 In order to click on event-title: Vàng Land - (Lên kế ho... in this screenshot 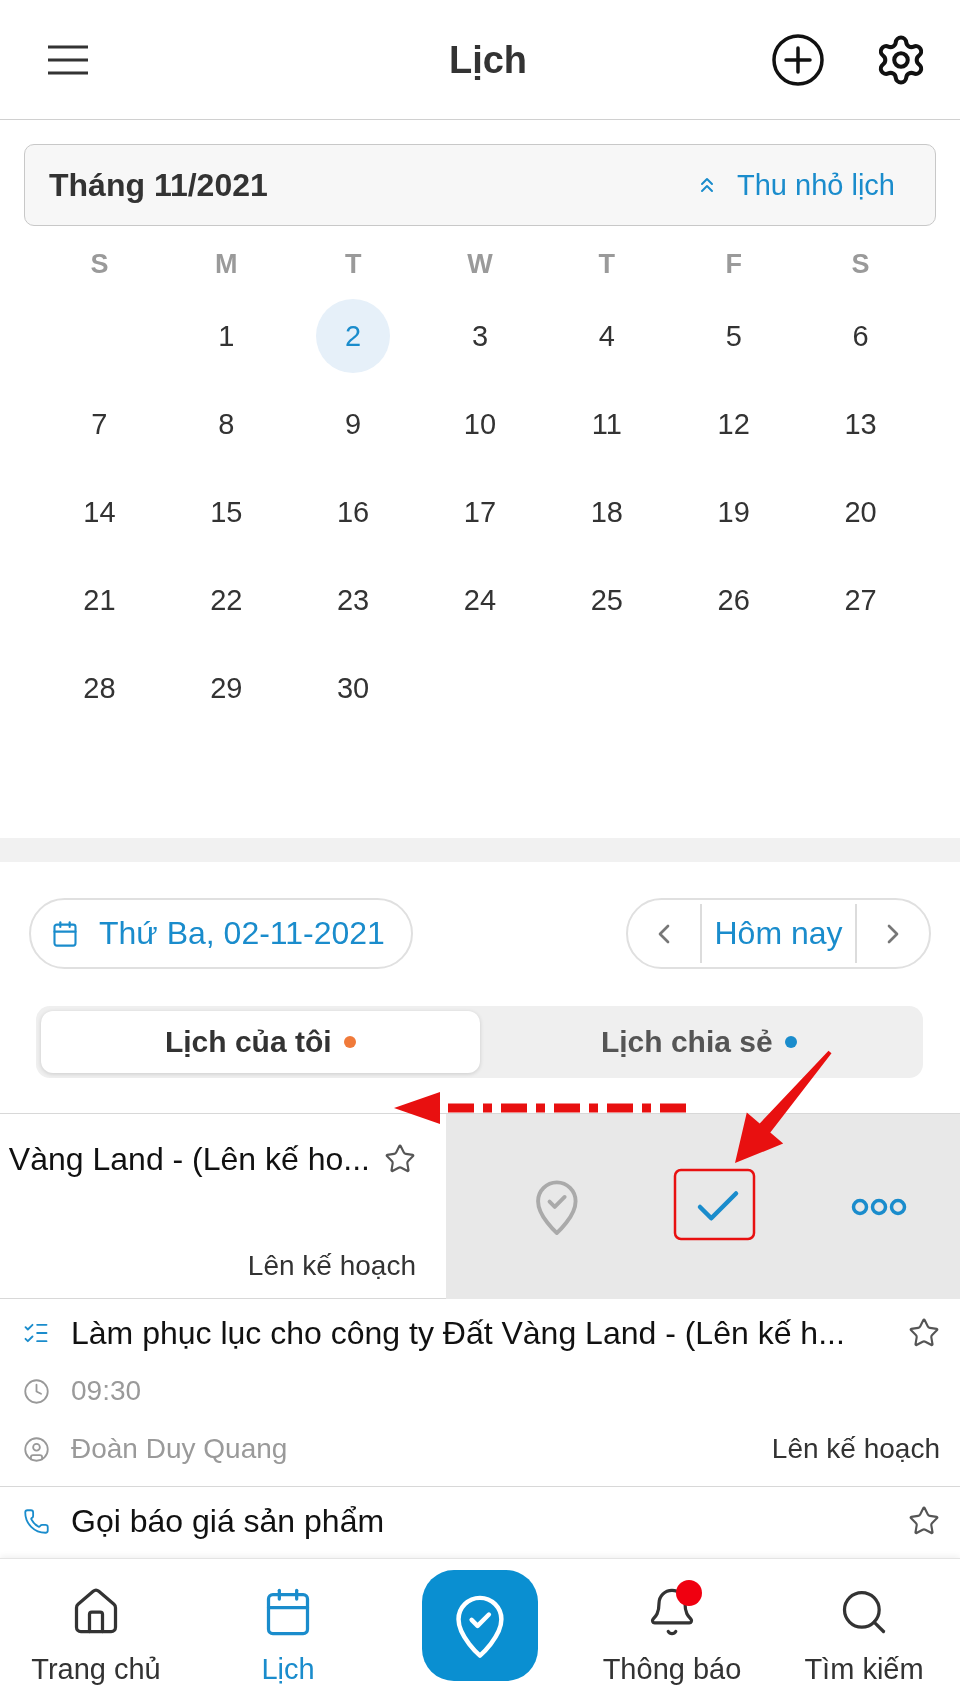, I will do `click(189, 1159)`.